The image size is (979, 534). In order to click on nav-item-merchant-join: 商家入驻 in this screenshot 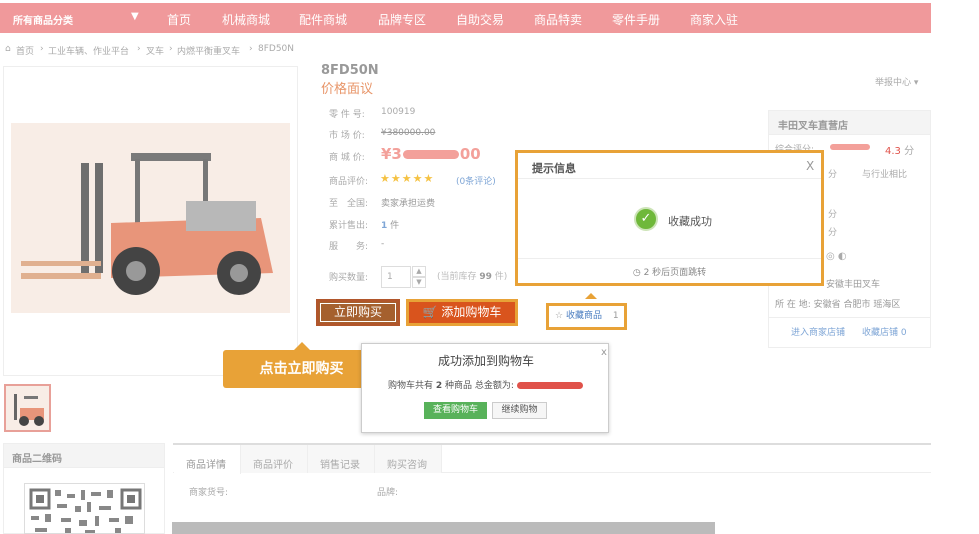, I will do `click(714, 19)`.